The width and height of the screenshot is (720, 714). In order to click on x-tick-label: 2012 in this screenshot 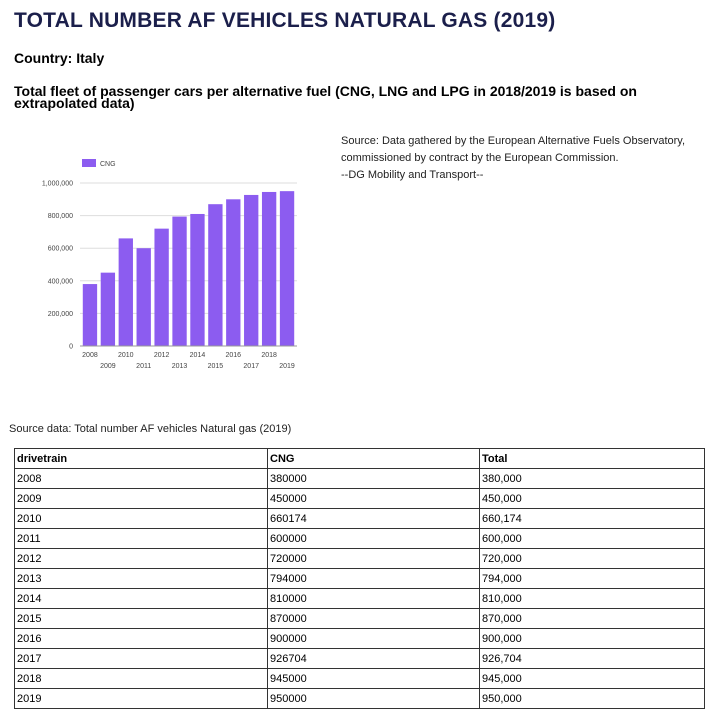, I will do `click(162, 355)`.